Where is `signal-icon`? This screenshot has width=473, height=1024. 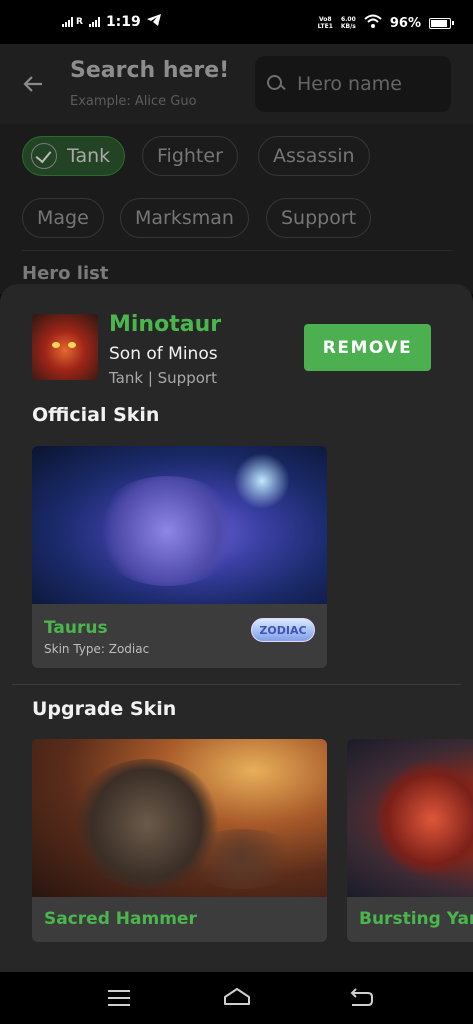 signal-icon is located at coordinates (67, 22).